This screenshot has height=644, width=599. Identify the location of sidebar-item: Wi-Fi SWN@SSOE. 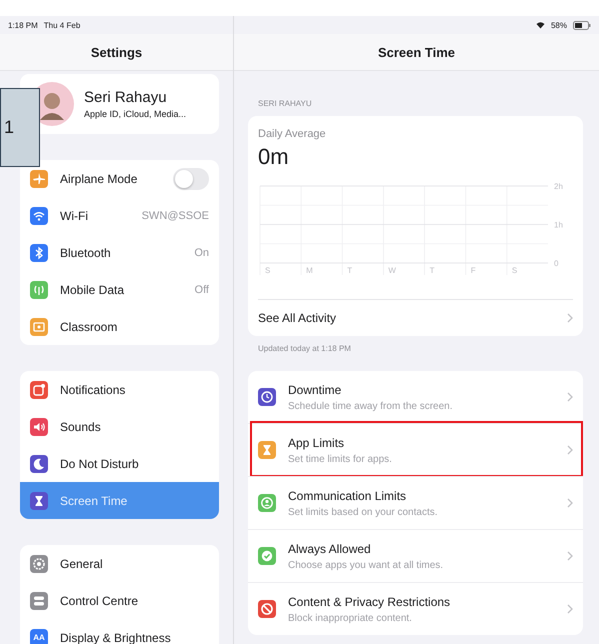
(119, 215).